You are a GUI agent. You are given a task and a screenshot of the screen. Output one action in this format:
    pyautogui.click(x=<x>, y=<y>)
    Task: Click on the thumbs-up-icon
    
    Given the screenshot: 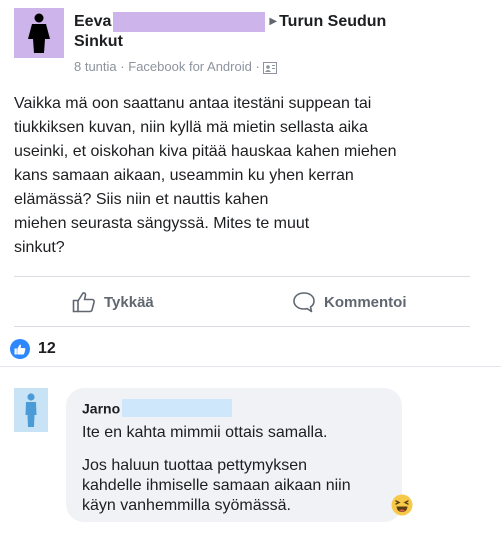 What is the action you would take?
    pyautogui.click(x=83, y=302)
    